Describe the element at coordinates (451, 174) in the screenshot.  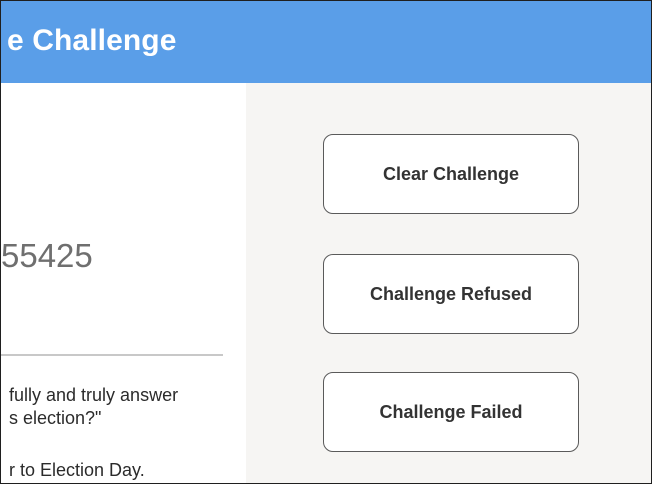
I see `clear-challenge-button: Clear Challenge` at that location.